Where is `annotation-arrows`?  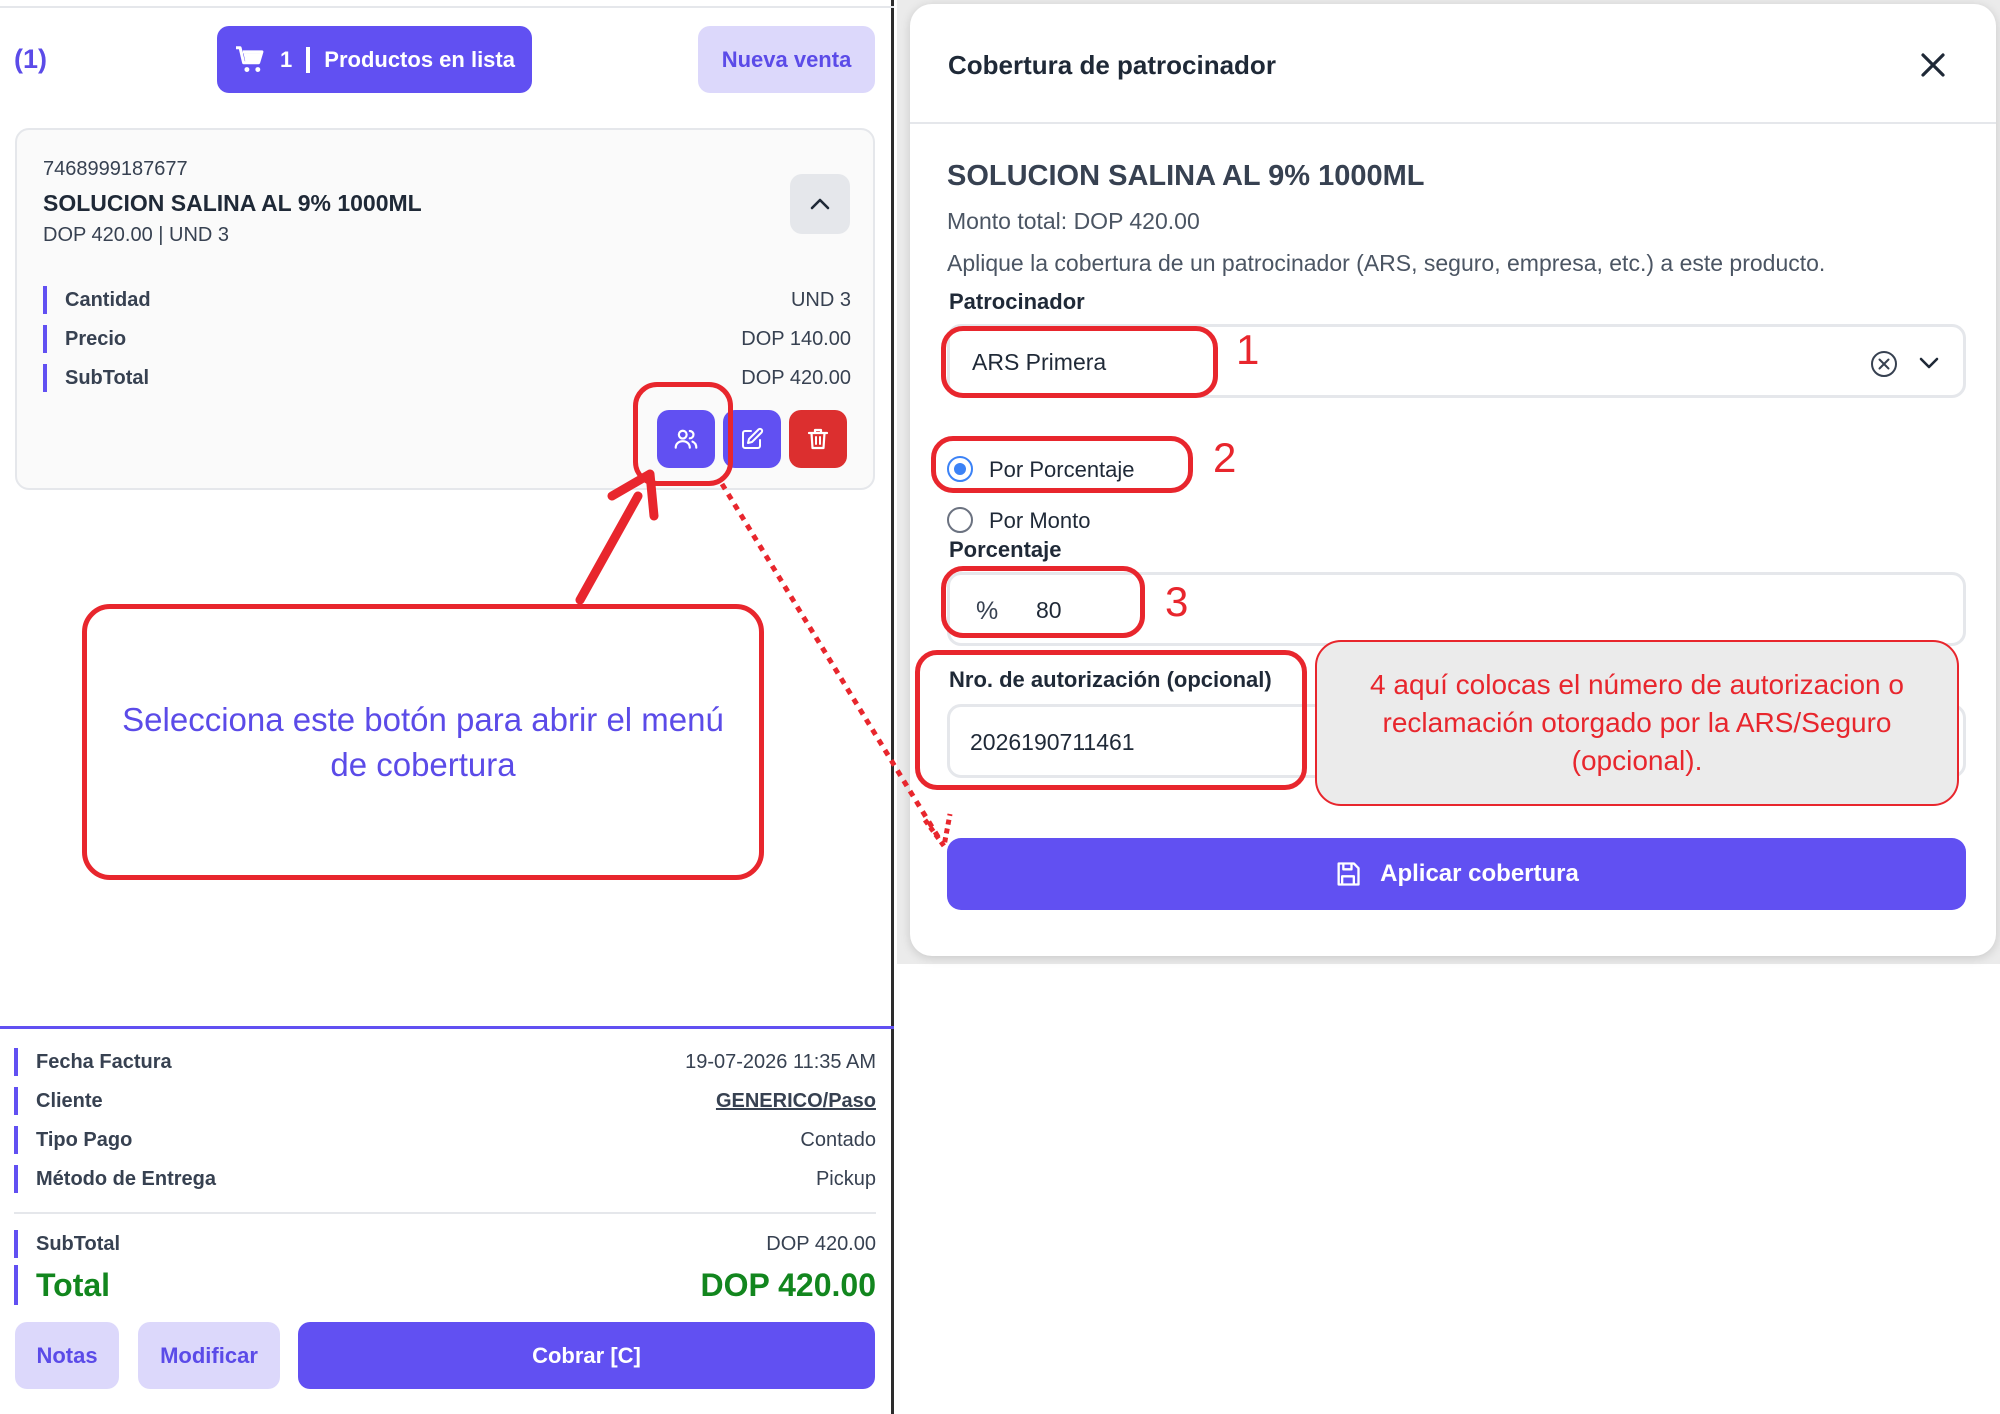 annotation-arrows is located at coordinates (764, 661).